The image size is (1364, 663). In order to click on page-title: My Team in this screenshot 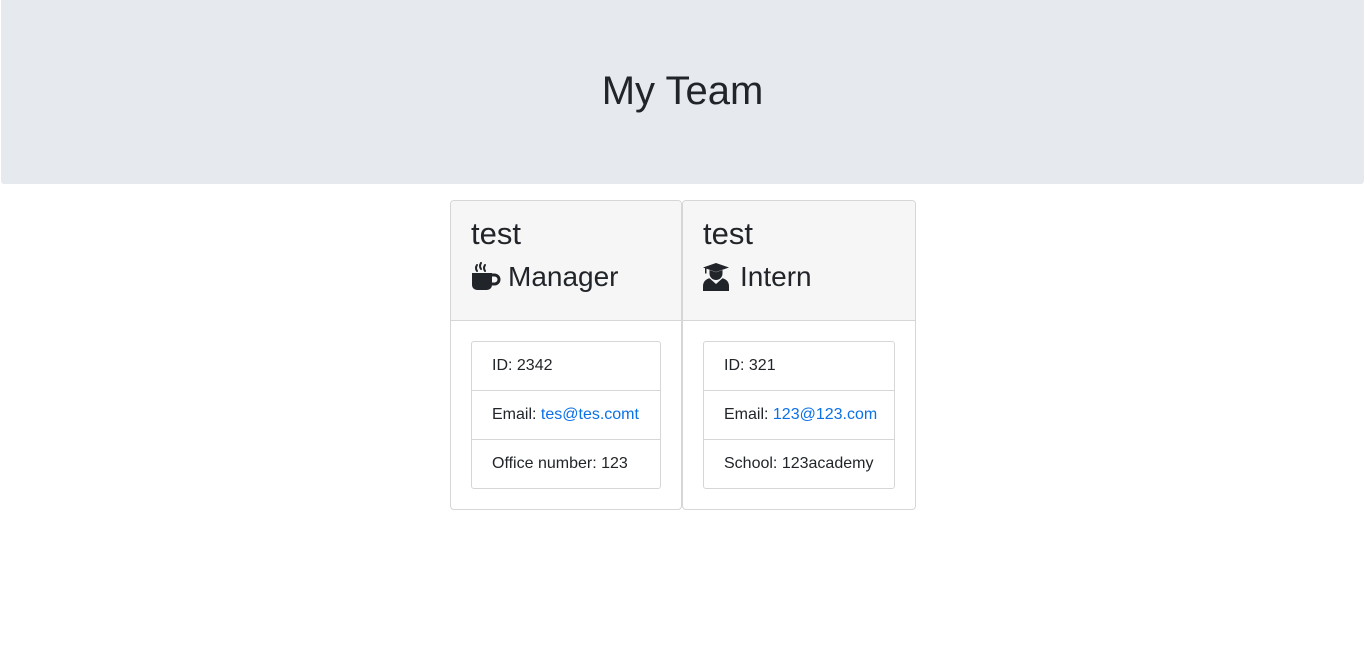, I will do `click(682, 90)`.